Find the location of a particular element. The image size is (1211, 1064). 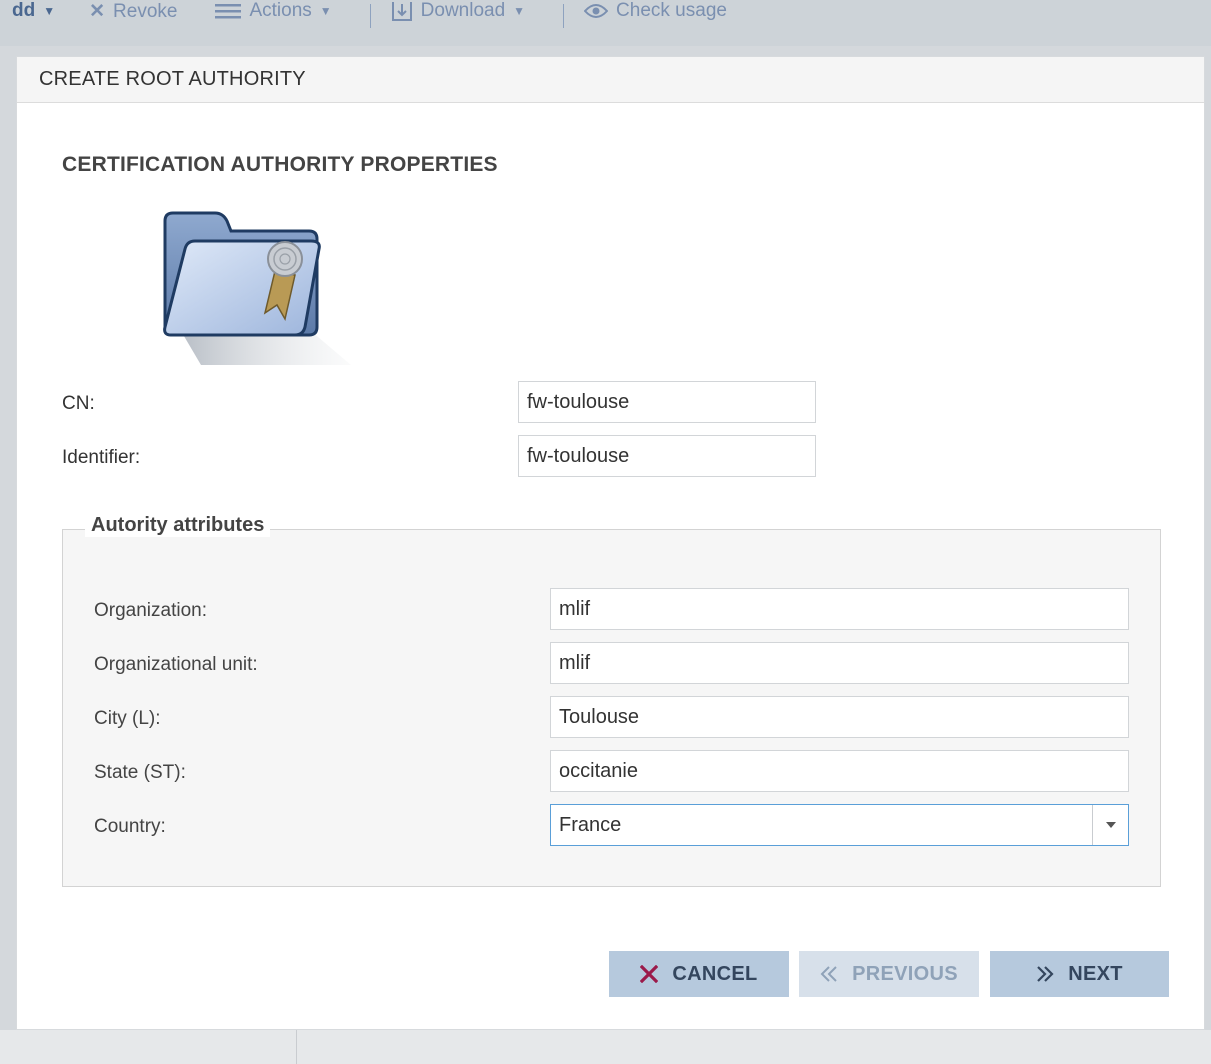

country-value: France is located at coordinates (590, 824).